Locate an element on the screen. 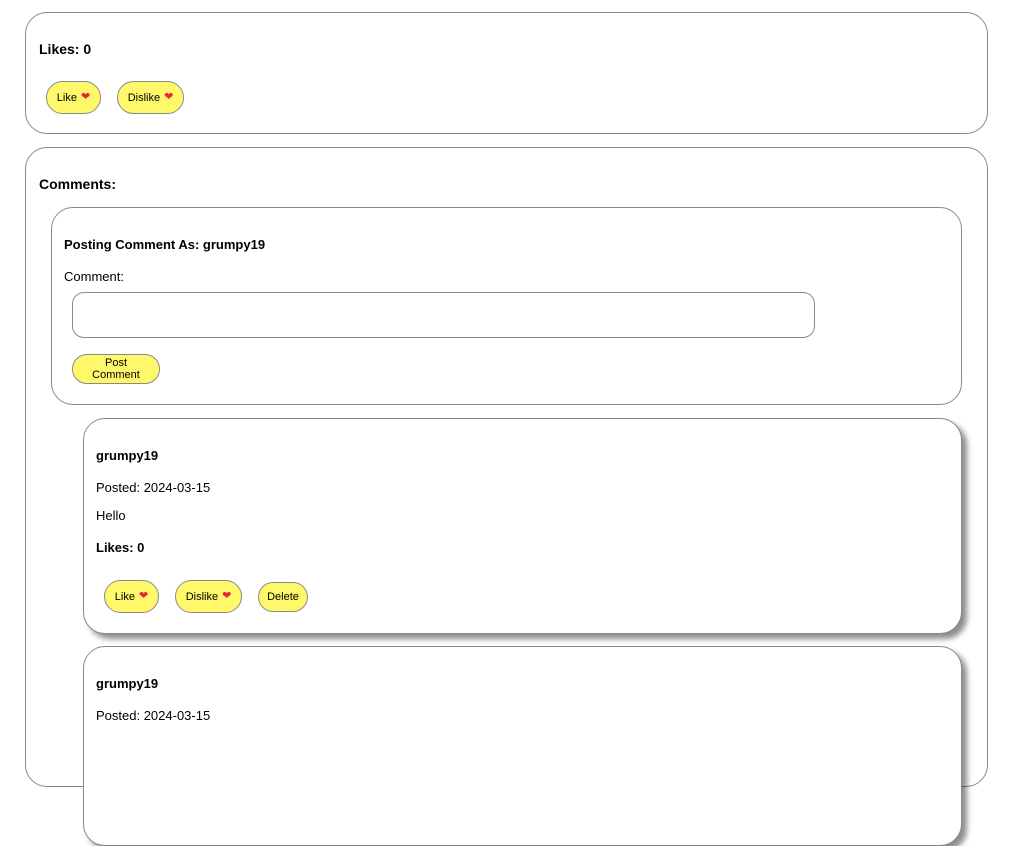 This screenshot has width=1011, height=846. comment-input is located at coordinates (443, 315).